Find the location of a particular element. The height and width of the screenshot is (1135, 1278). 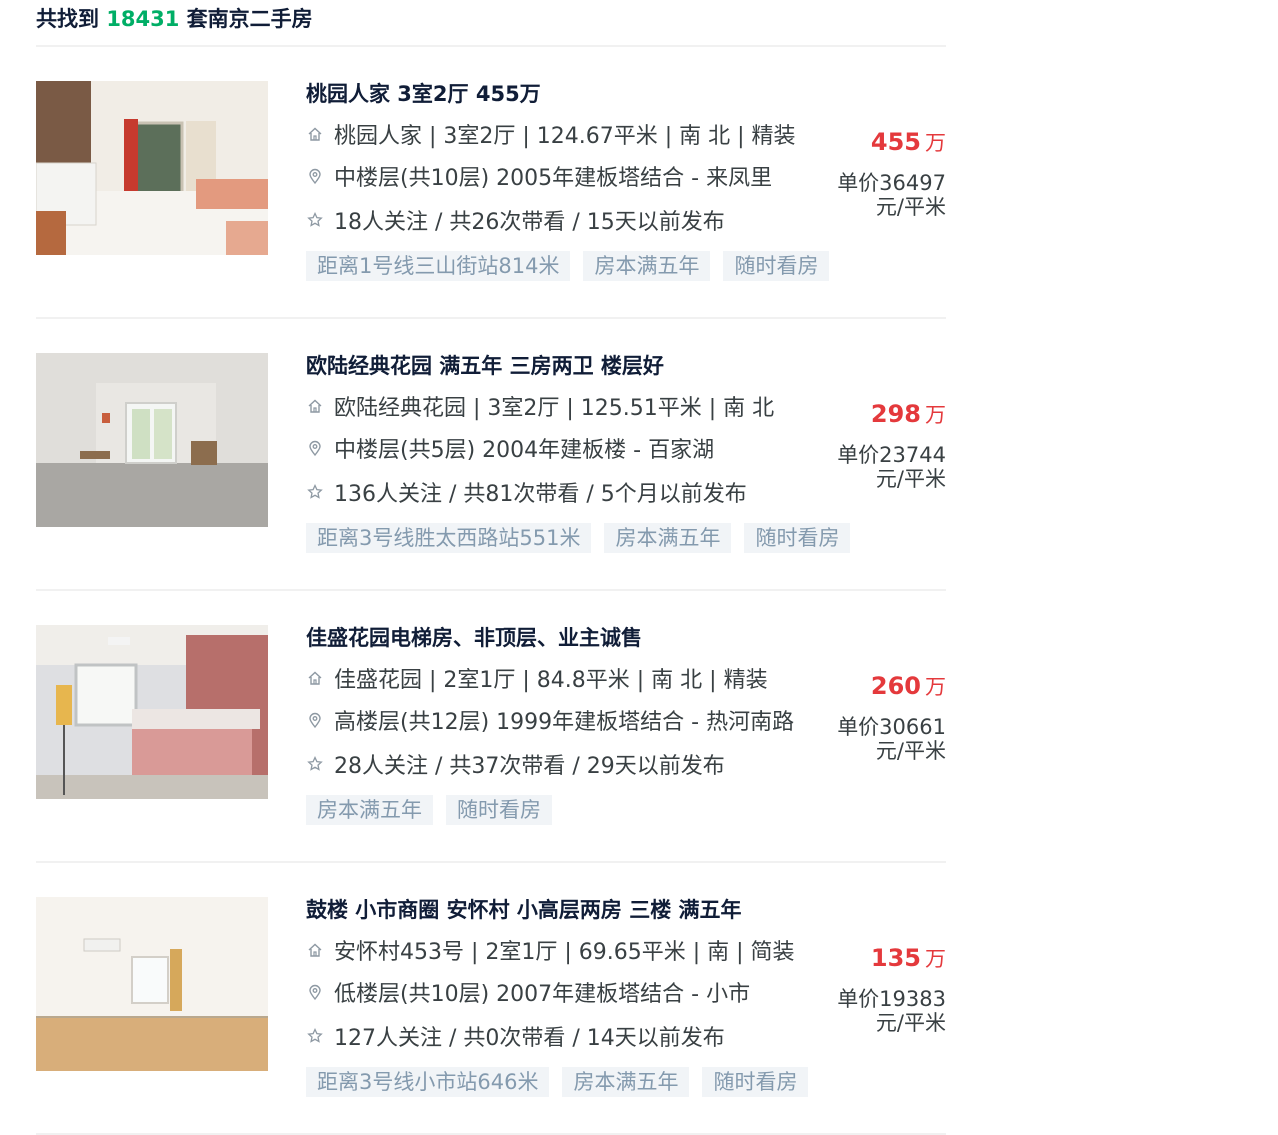

house-info-text: 安怀村453号 | 2室1厅 | 69.65平米 | 南 | 简装 is located at coordinates (564, 952).